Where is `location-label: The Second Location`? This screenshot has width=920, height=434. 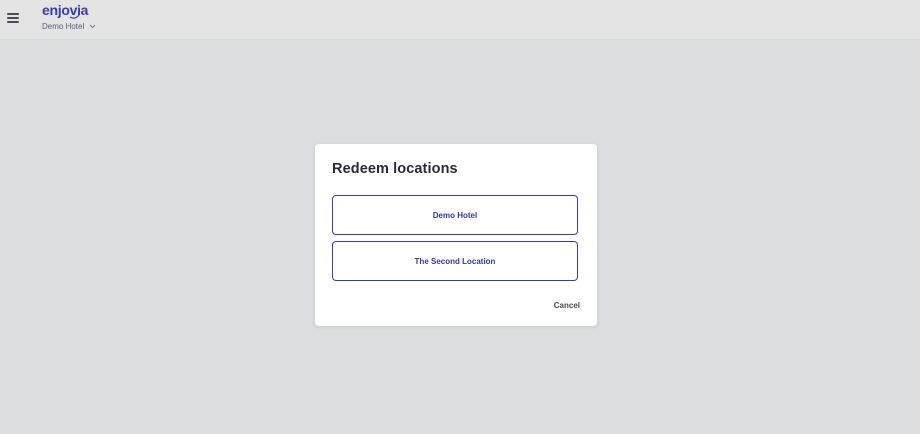
location-label: The Second Location is located at coordinates (455, 261).